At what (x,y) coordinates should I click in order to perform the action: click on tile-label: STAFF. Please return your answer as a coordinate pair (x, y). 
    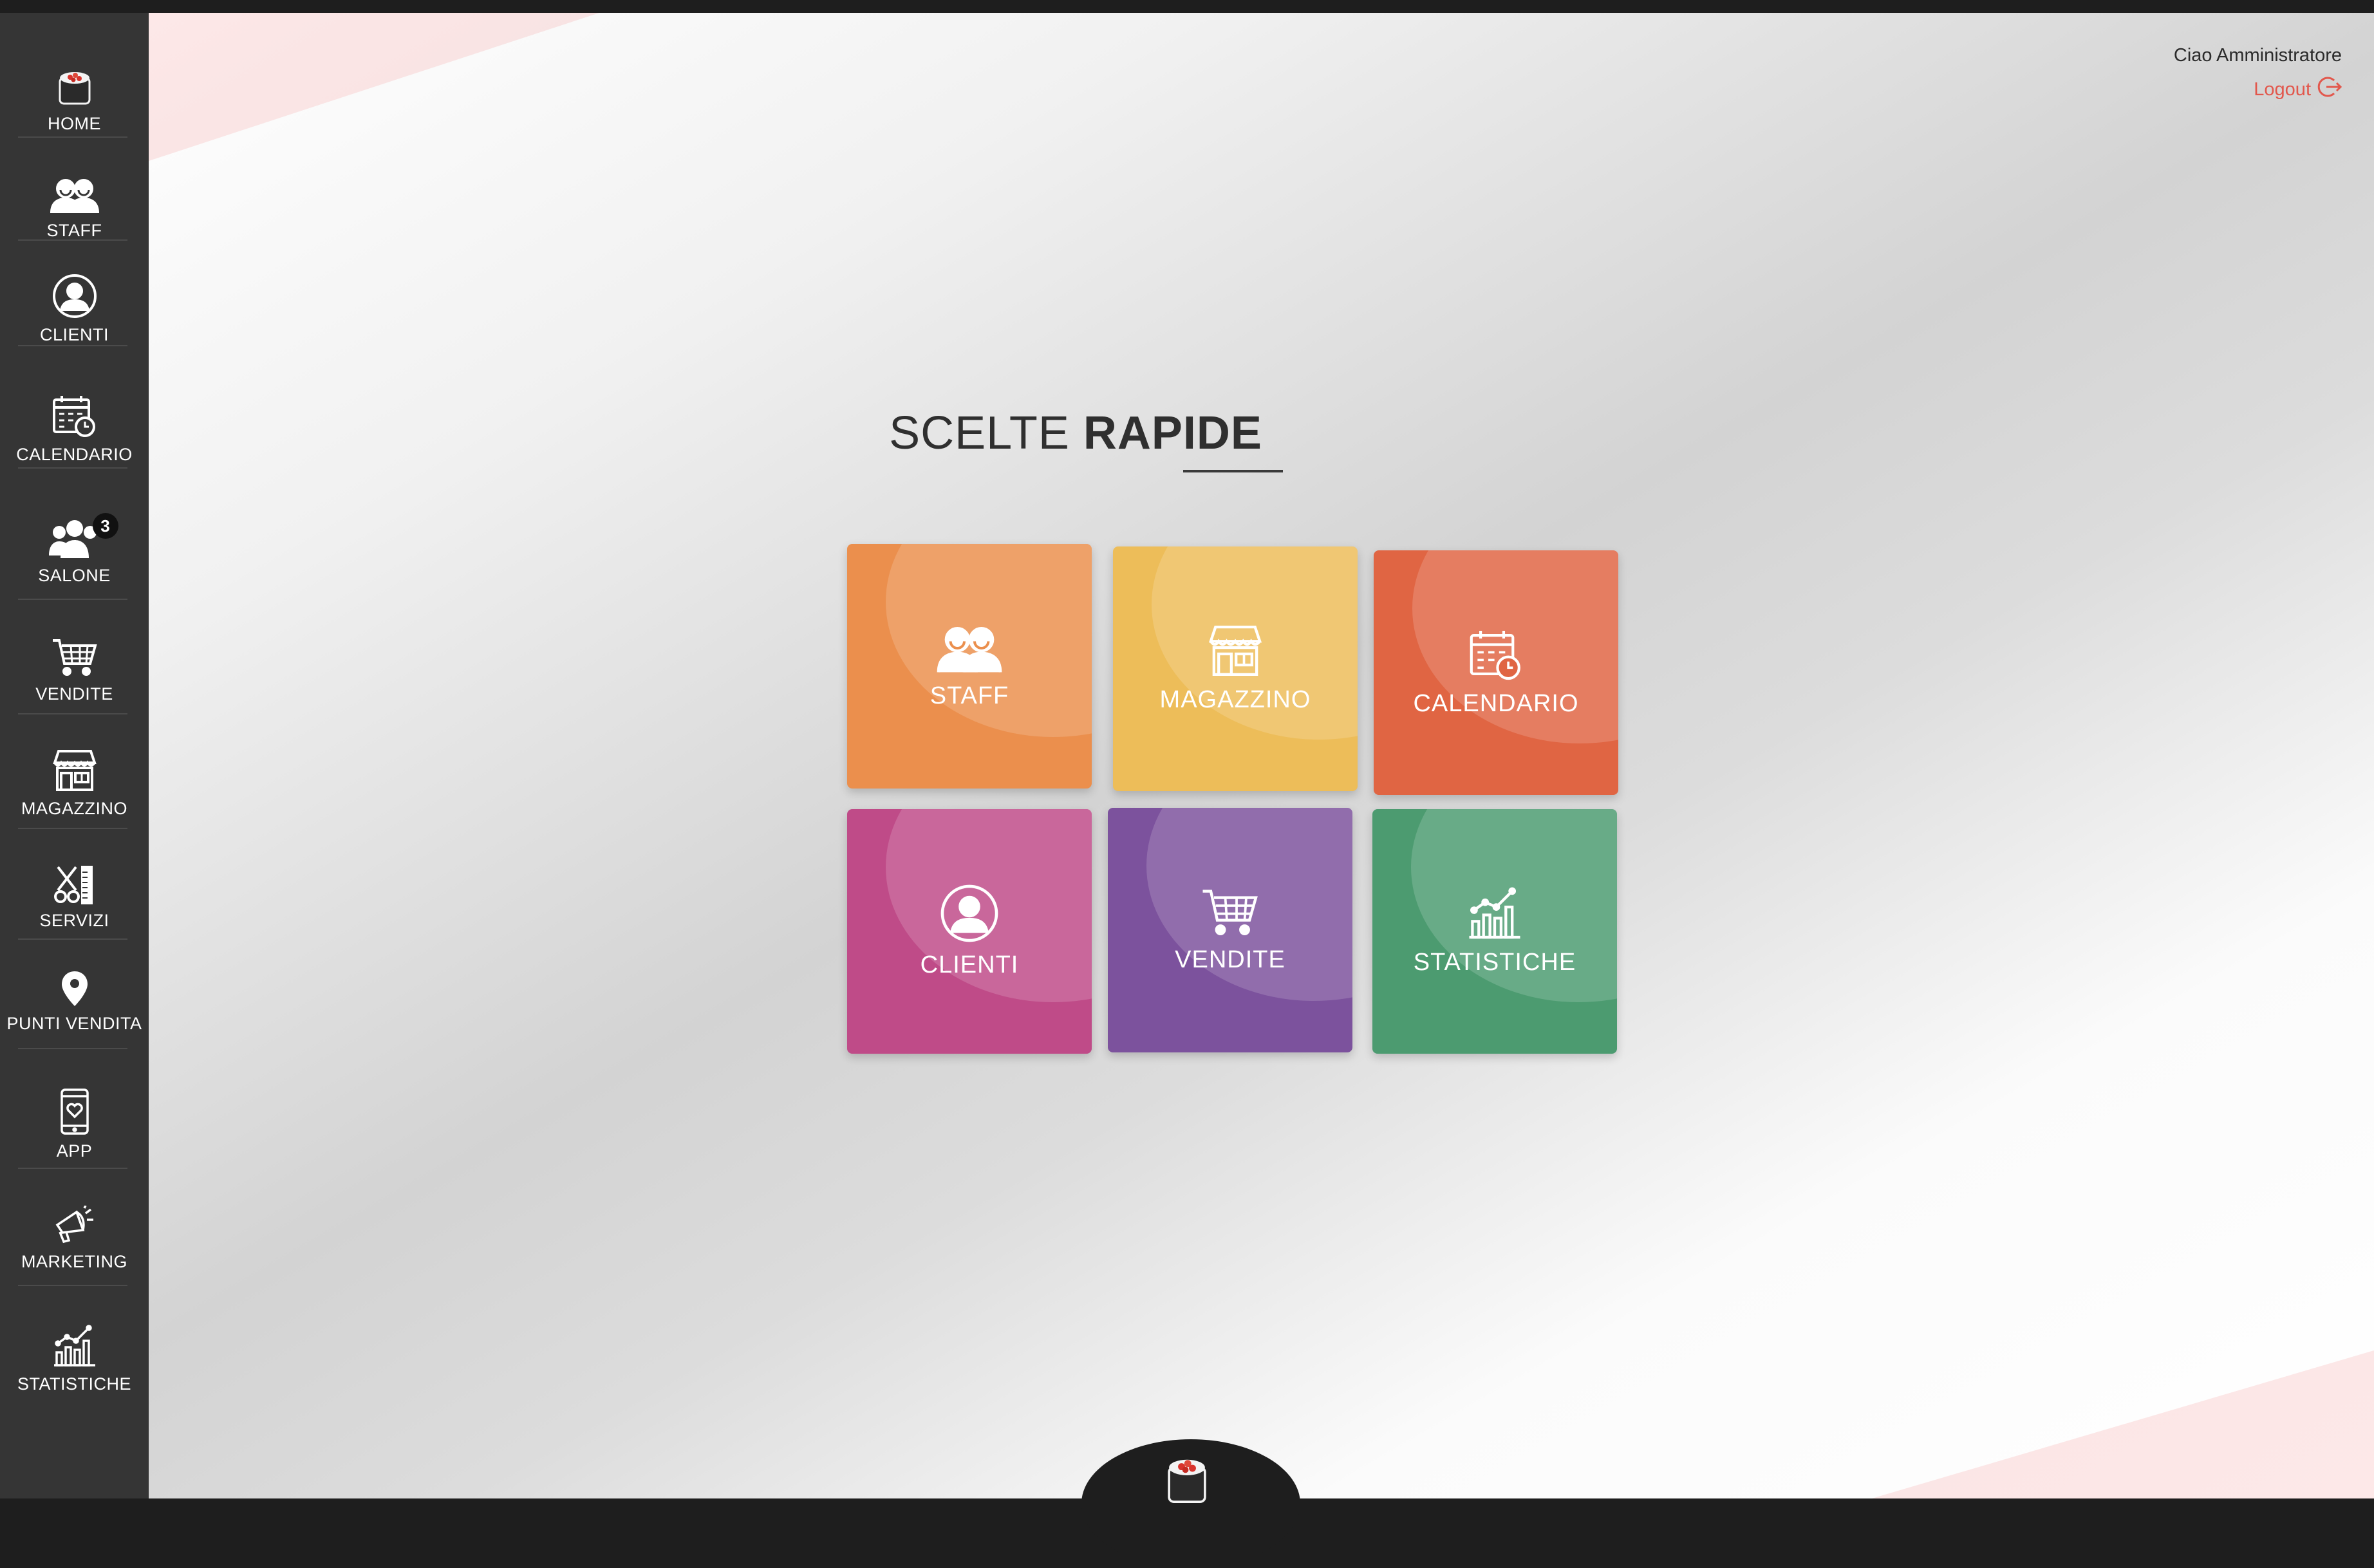
    Looking at the image, I should click on (970, 695).